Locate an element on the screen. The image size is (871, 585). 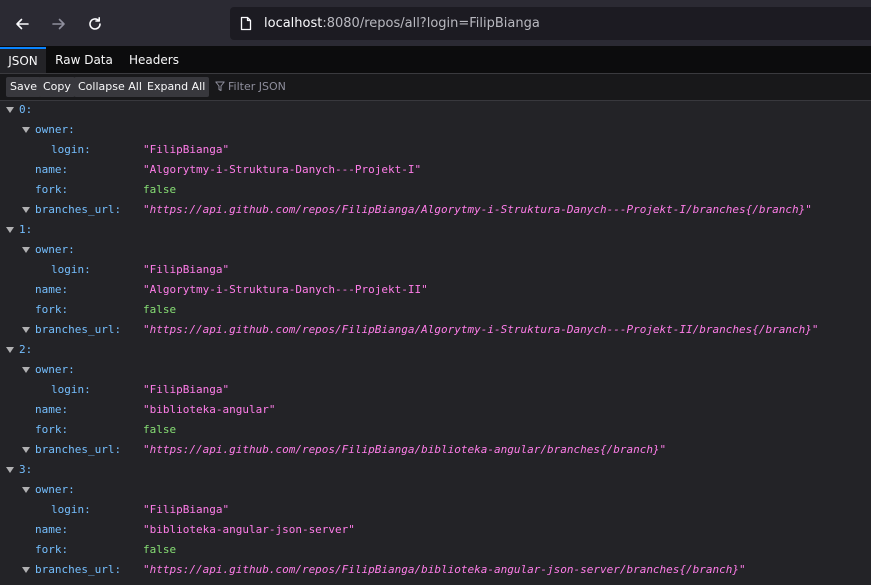
filter-placeholder: Filter JSON is located at coordinates (257, 86).